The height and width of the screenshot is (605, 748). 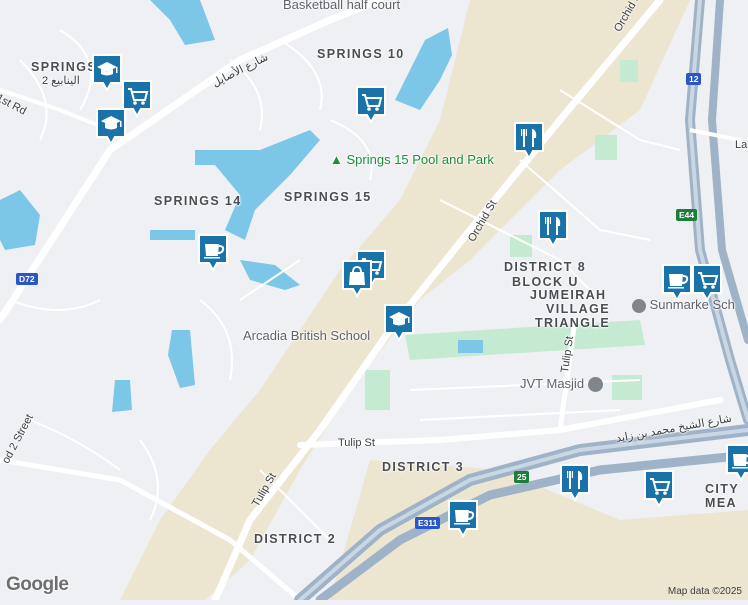 I want to click on place-label-jvt-masjid-text: JVT Masjid, so click(x=552, y=383).